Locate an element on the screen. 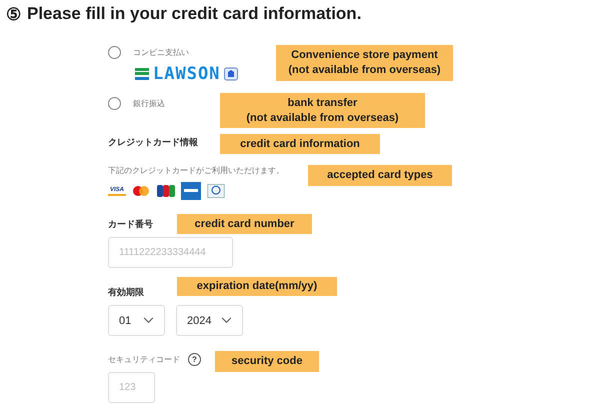 This screenshot has height=414, width=600. card-number-field: 1111222233334444 is located at coordinates (170, 252).